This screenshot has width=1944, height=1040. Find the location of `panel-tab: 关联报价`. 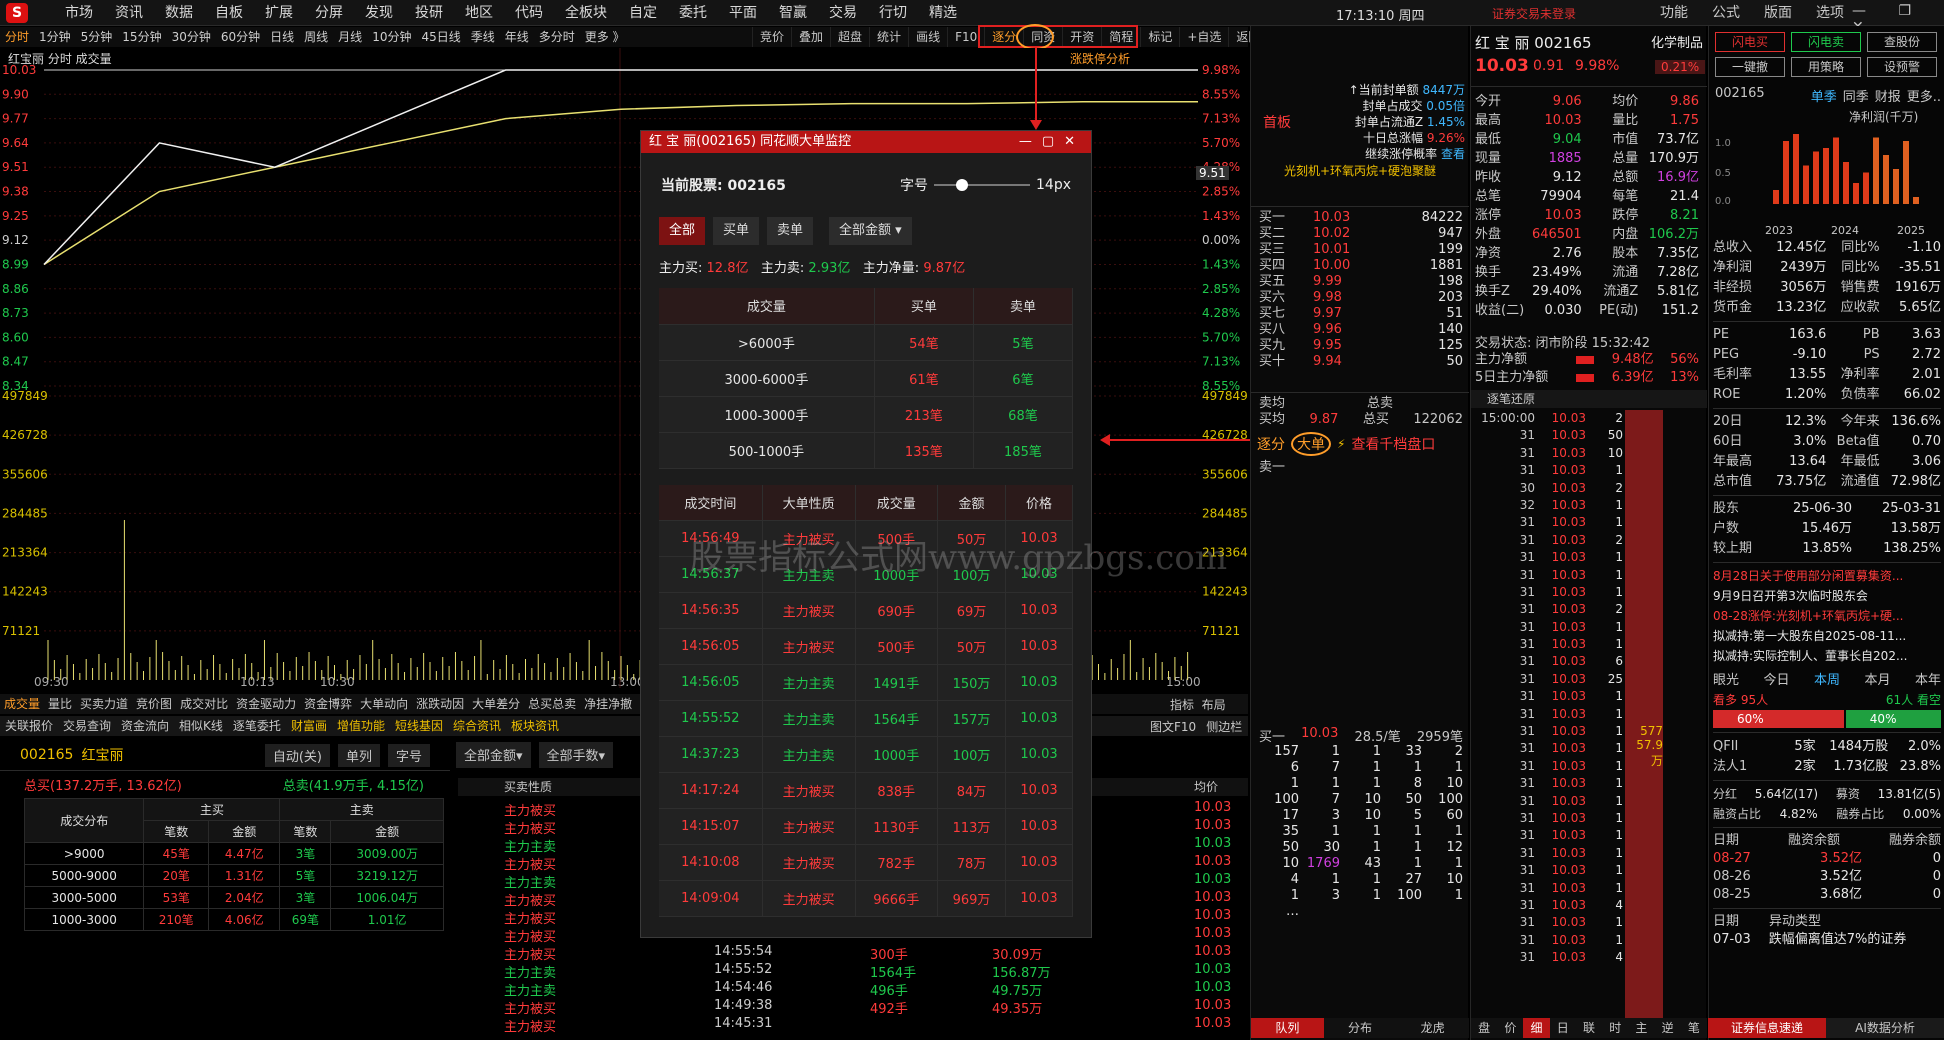

panel-tab: 关联报价 is located at coordinates (29, 726).